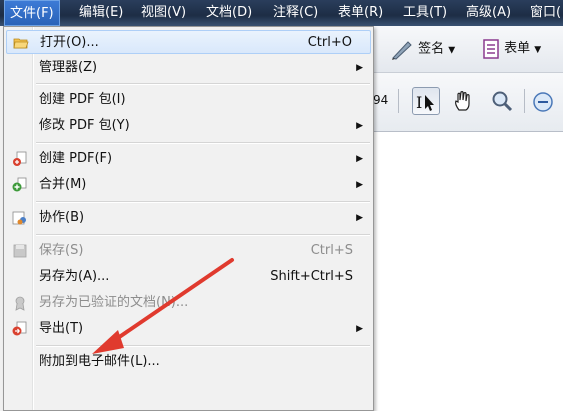 This screenshot has width=563, height=411. Describe the element at coordinates (311, 276) in the screenshot. I see `menu-item-shortcut: Shift+Ctrl+S` at that location.